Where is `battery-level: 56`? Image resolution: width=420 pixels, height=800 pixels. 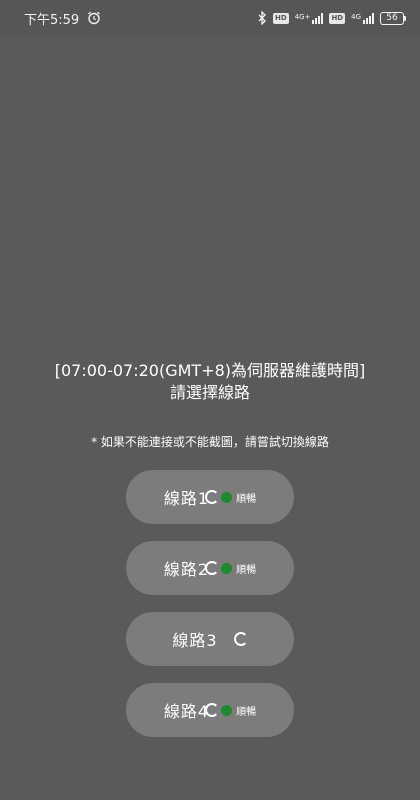 battery-level: 56 is located at coordinates (392, 18).